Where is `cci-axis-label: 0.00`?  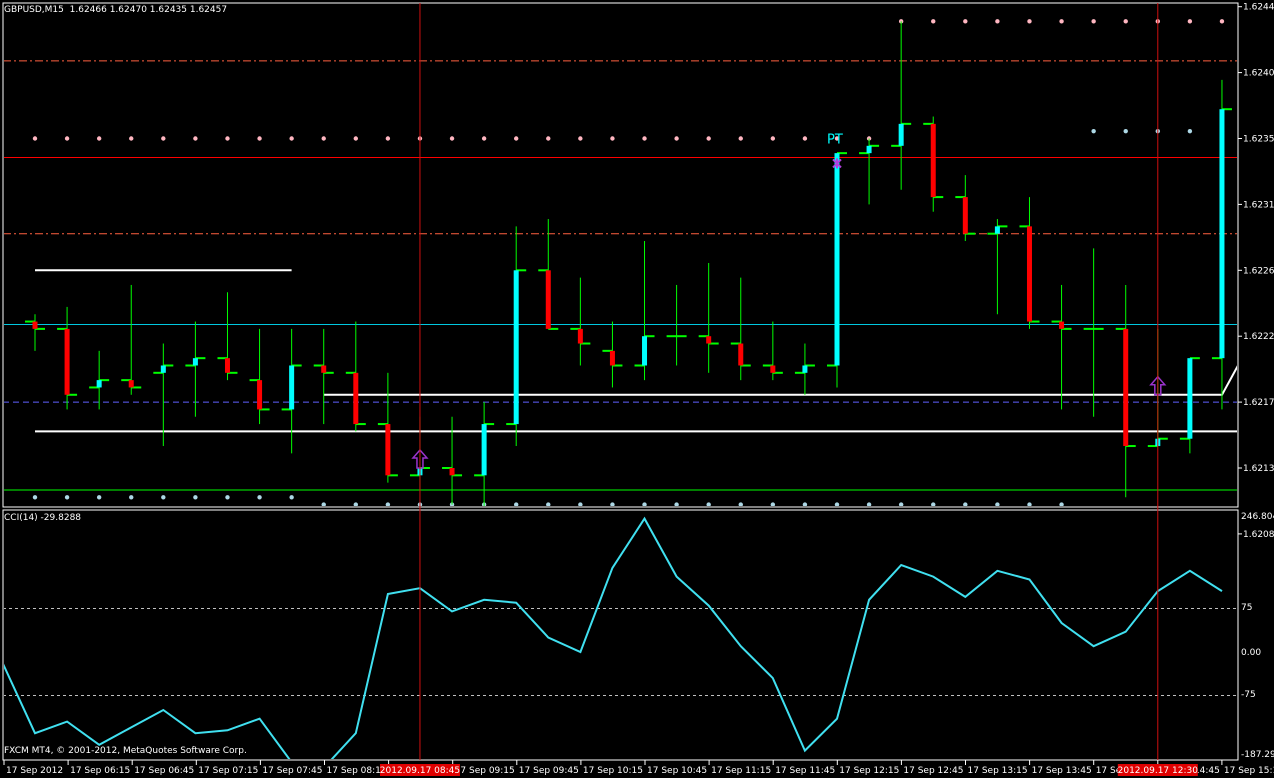 cci-axis-label: 0.00 is located at coordinates (1251, 653).